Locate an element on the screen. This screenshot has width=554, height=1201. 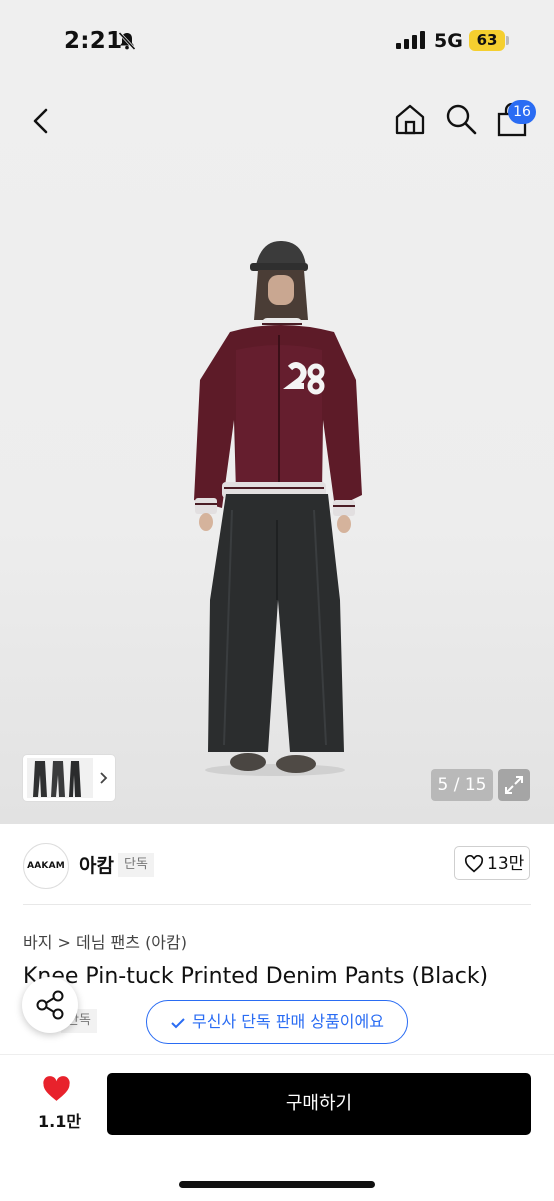
share-button is located at coordinates (50, 1005).